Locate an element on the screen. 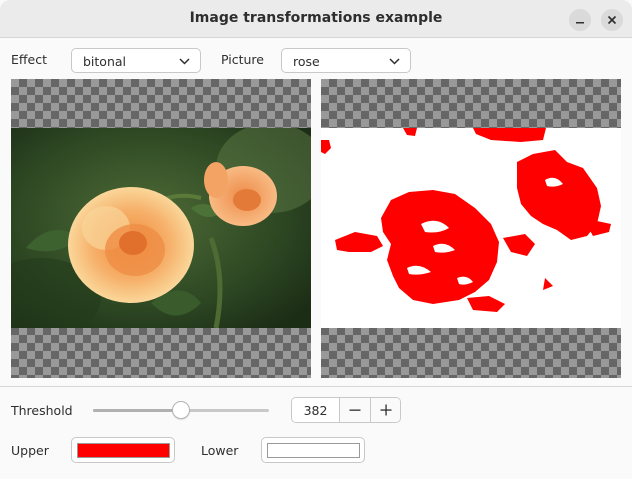  plus-icon is located at coordinates (386, 410).